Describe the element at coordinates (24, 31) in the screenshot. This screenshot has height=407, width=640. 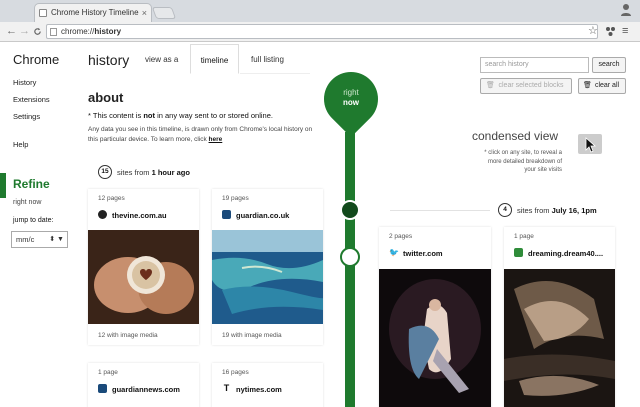
I see `forward-button: →` at that location.